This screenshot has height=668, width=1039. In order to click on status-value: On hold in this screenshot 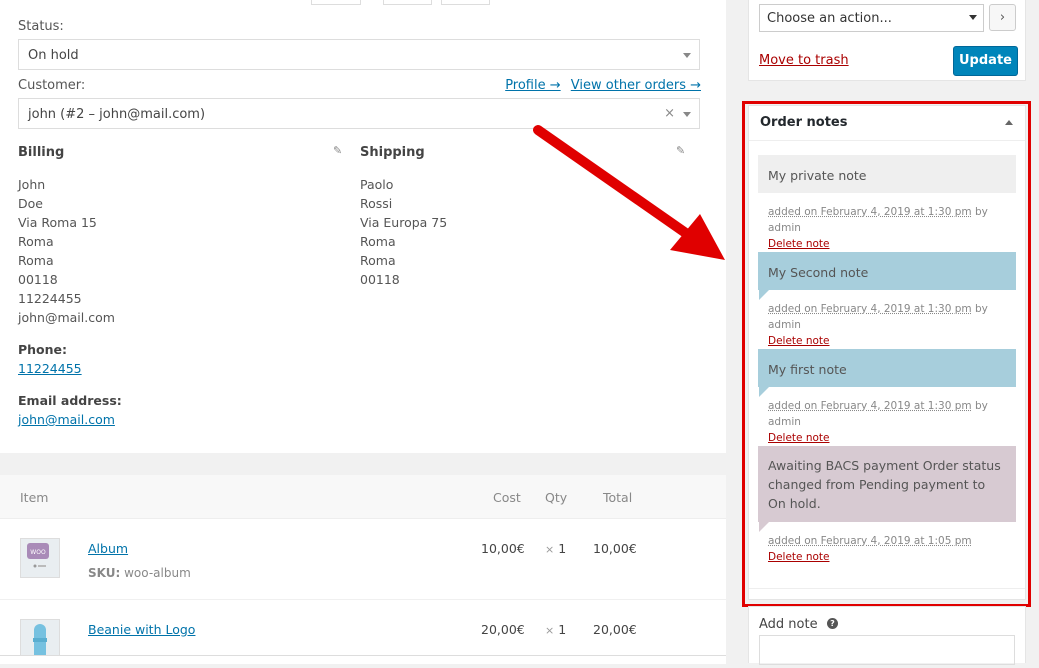, I will do `click(53, 55)`.